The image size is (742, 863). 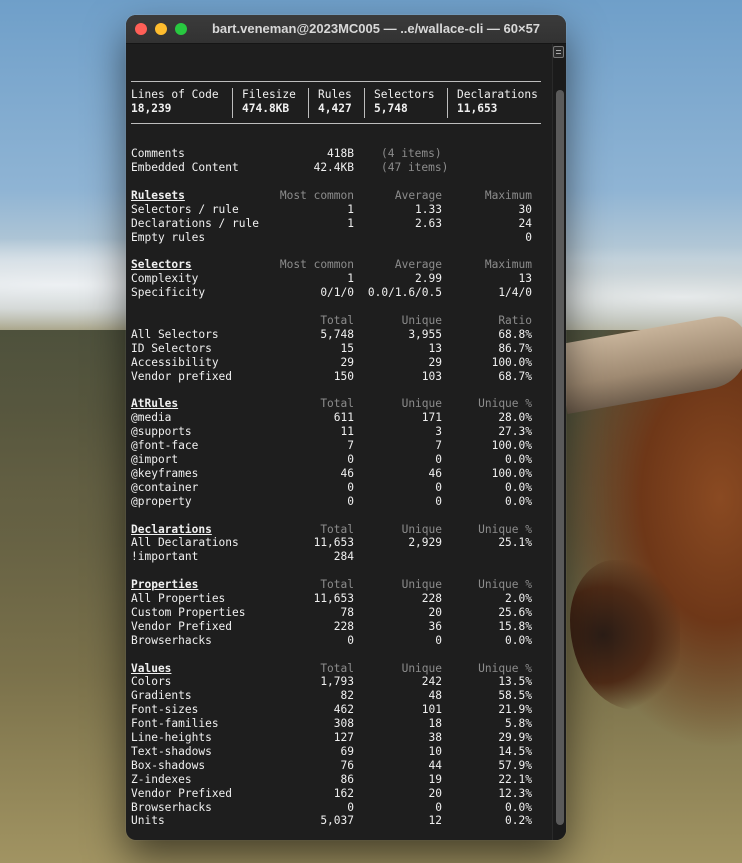 I want to click on summary-selectors: Selectors 5,748, so click(x=399, y=103).